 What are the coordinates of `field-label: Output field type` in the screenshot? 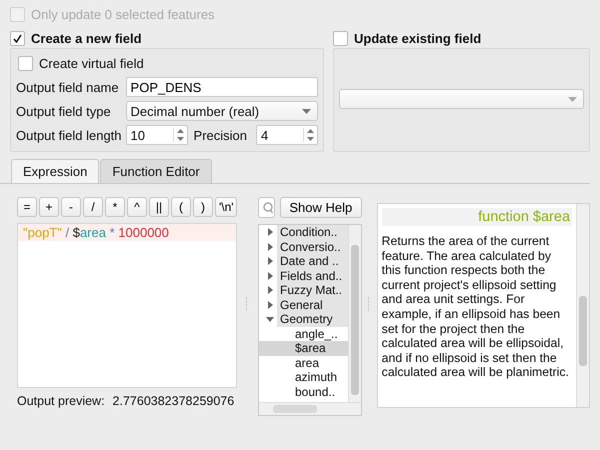 It's located at (64, 111).